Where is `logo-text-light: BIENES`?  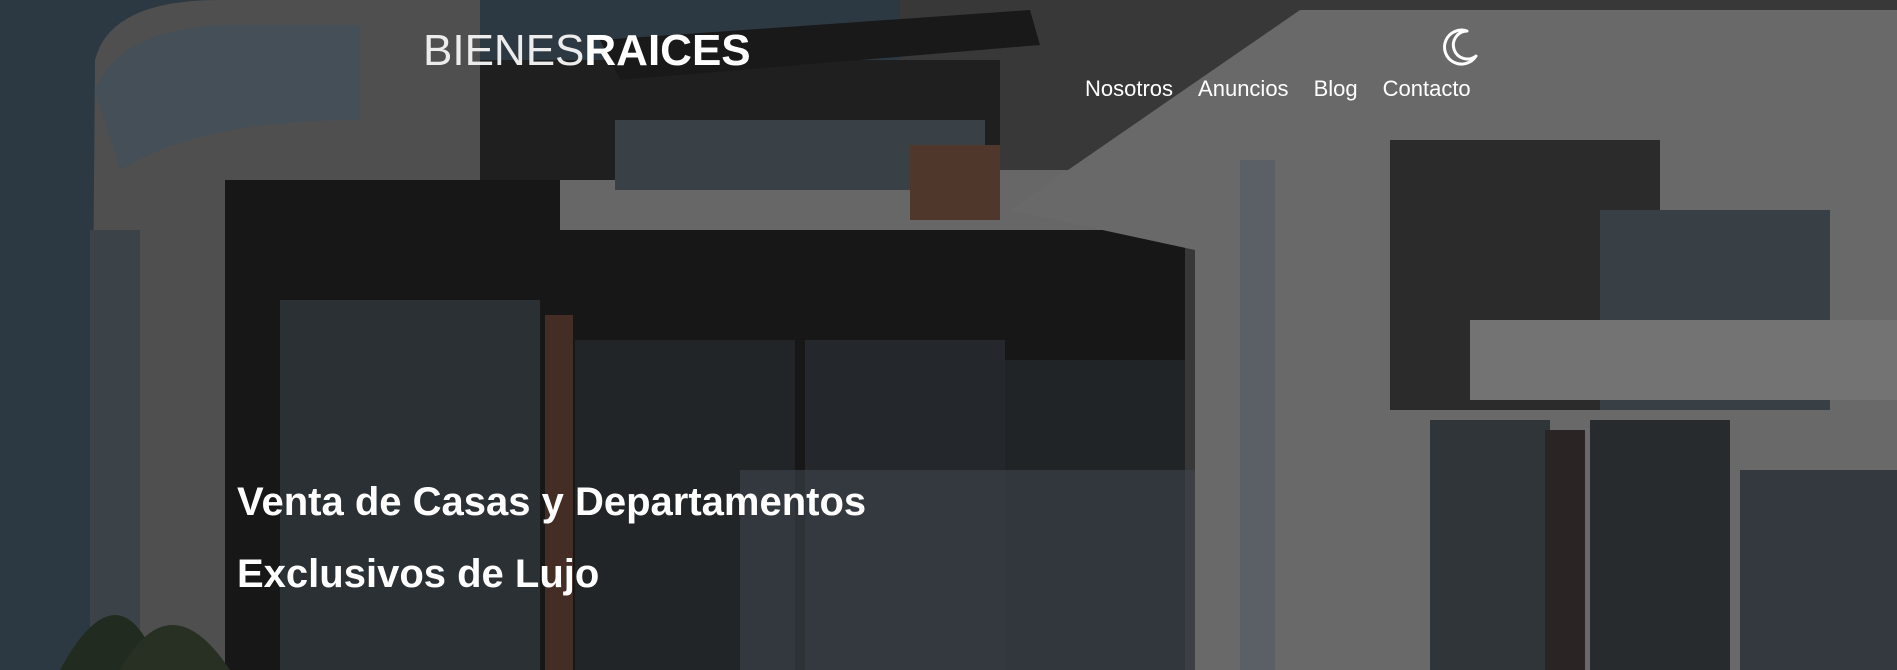 logo-text-light: BIENES is located at coordinates (504, 50).